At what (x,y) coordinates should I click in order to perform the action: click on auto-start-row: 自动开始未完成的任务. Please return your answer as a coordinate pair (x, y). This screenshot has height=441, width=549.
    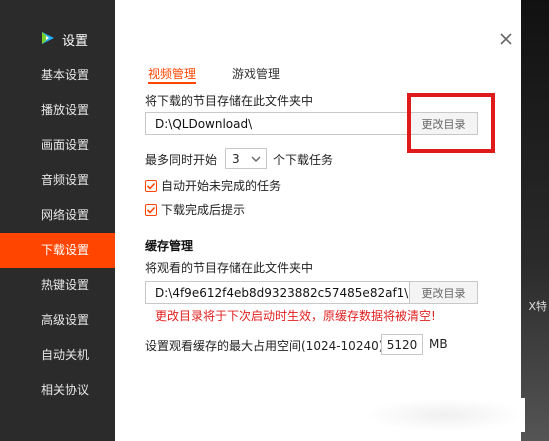
    Looking at the image, I should click on (213, 185).